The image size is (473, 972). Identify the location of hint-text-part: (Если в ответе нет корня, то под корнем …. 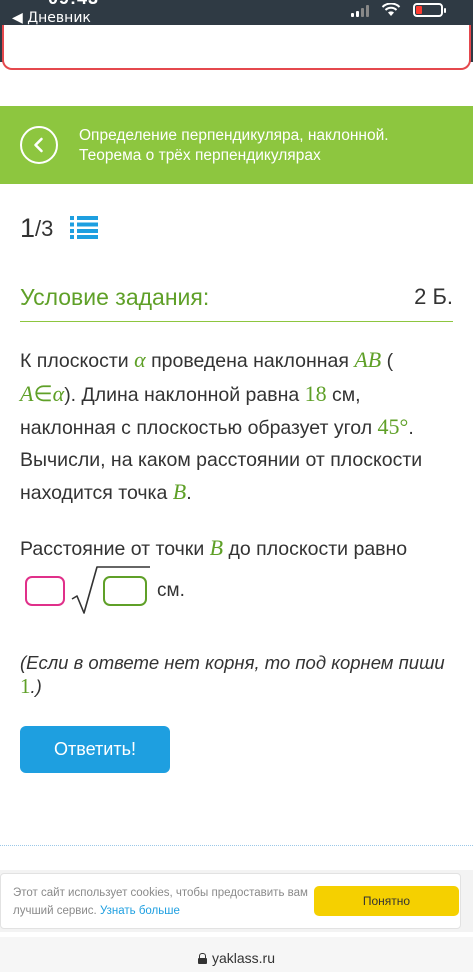
(232, 662).